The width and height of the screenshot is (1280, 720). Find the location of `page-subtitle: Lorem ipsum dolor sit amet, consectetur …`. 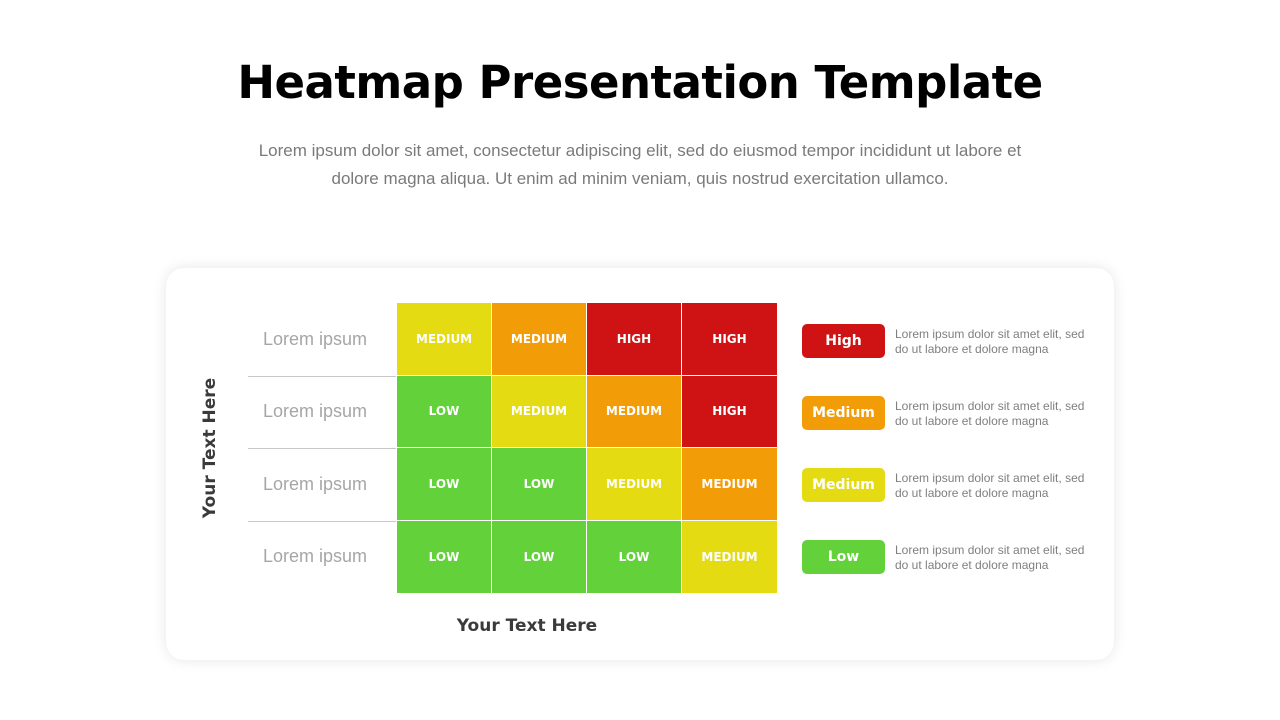

page-subtitle: Lorem ipsum dolor sit amet, consectetur … is located at coordinates (640, 164).